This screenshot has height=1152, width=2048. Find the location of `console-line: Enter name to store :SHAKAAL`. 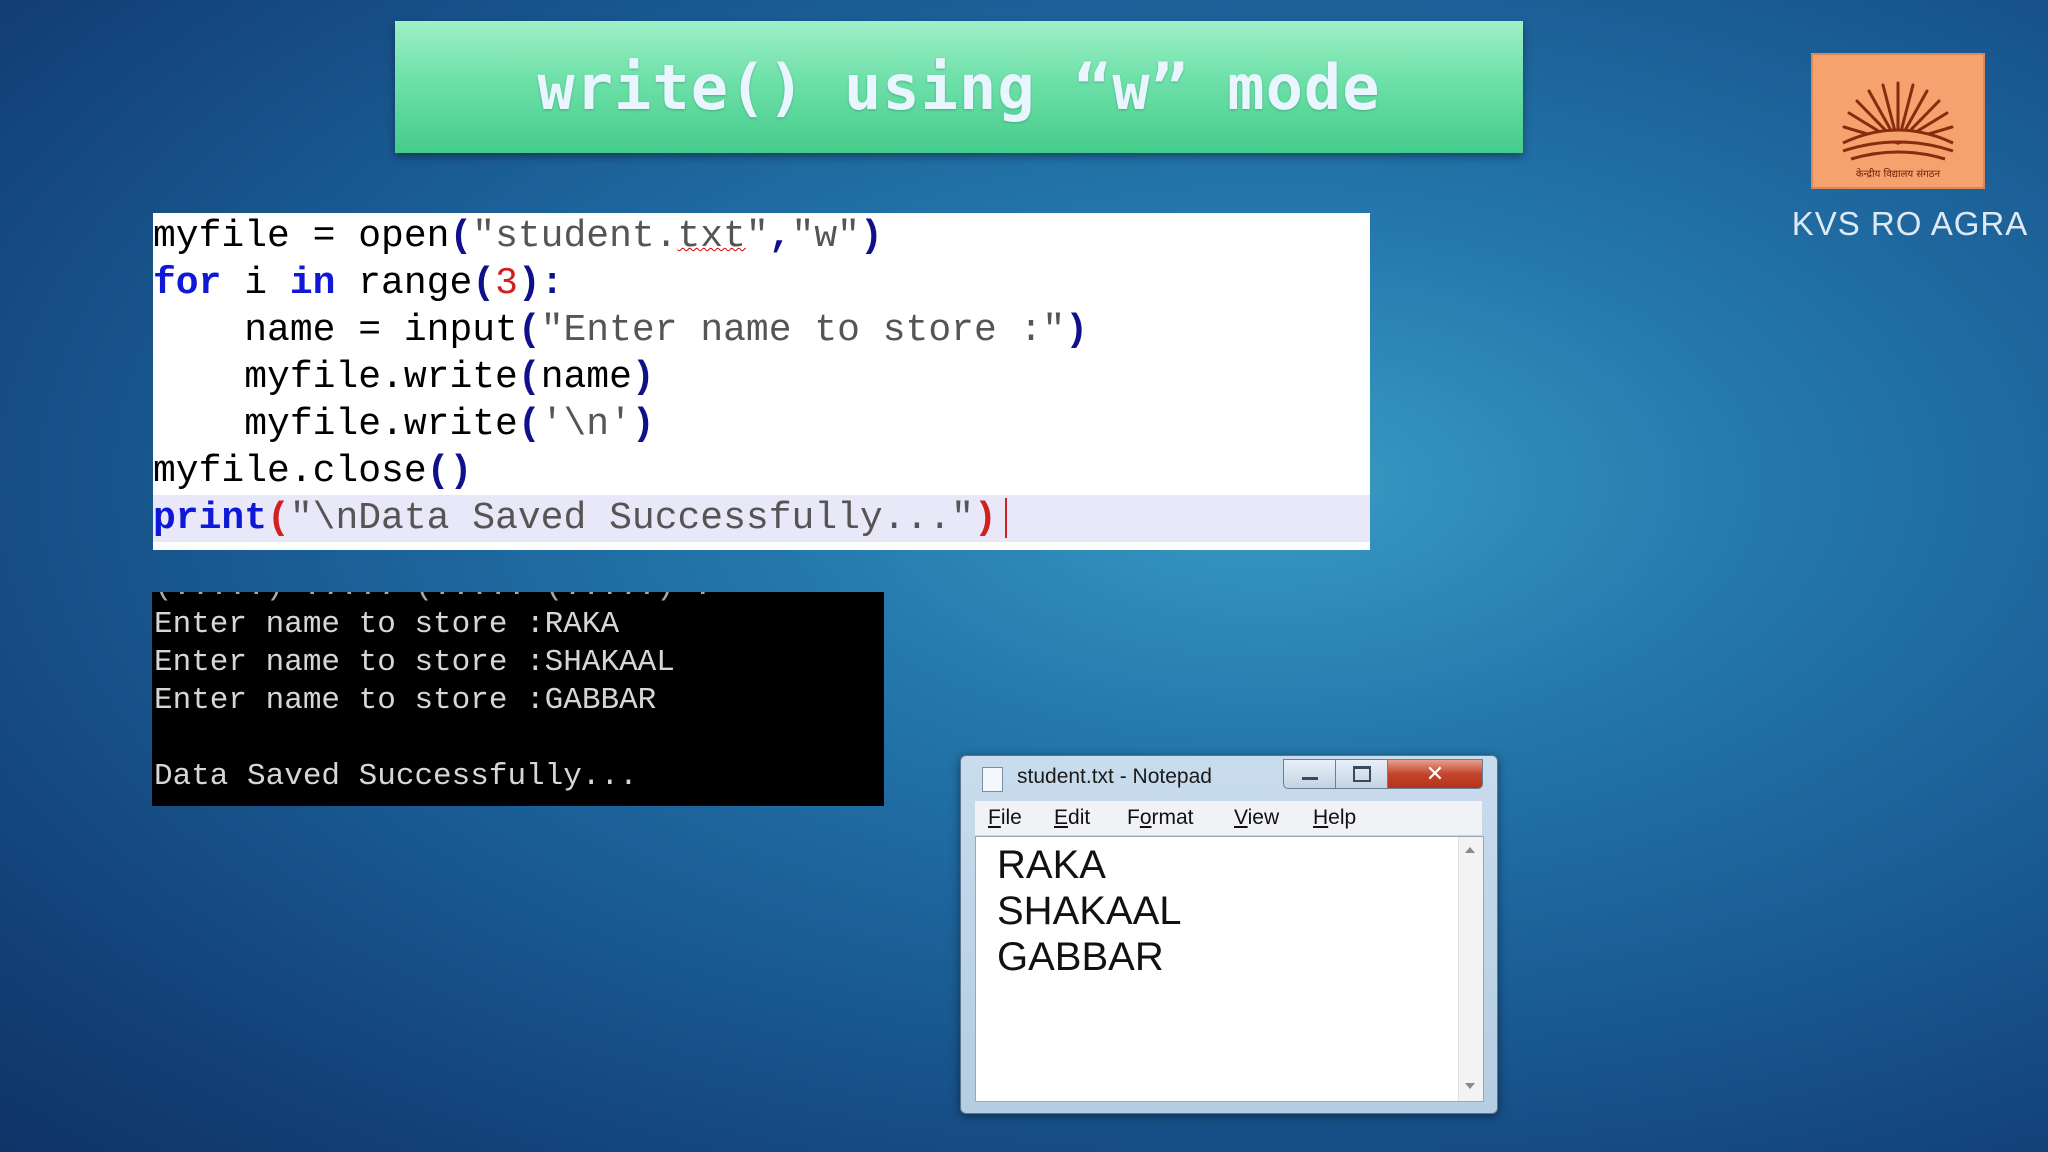

console-line: Enter name to store :SHAKAAL is located at coordinates (414, 662).